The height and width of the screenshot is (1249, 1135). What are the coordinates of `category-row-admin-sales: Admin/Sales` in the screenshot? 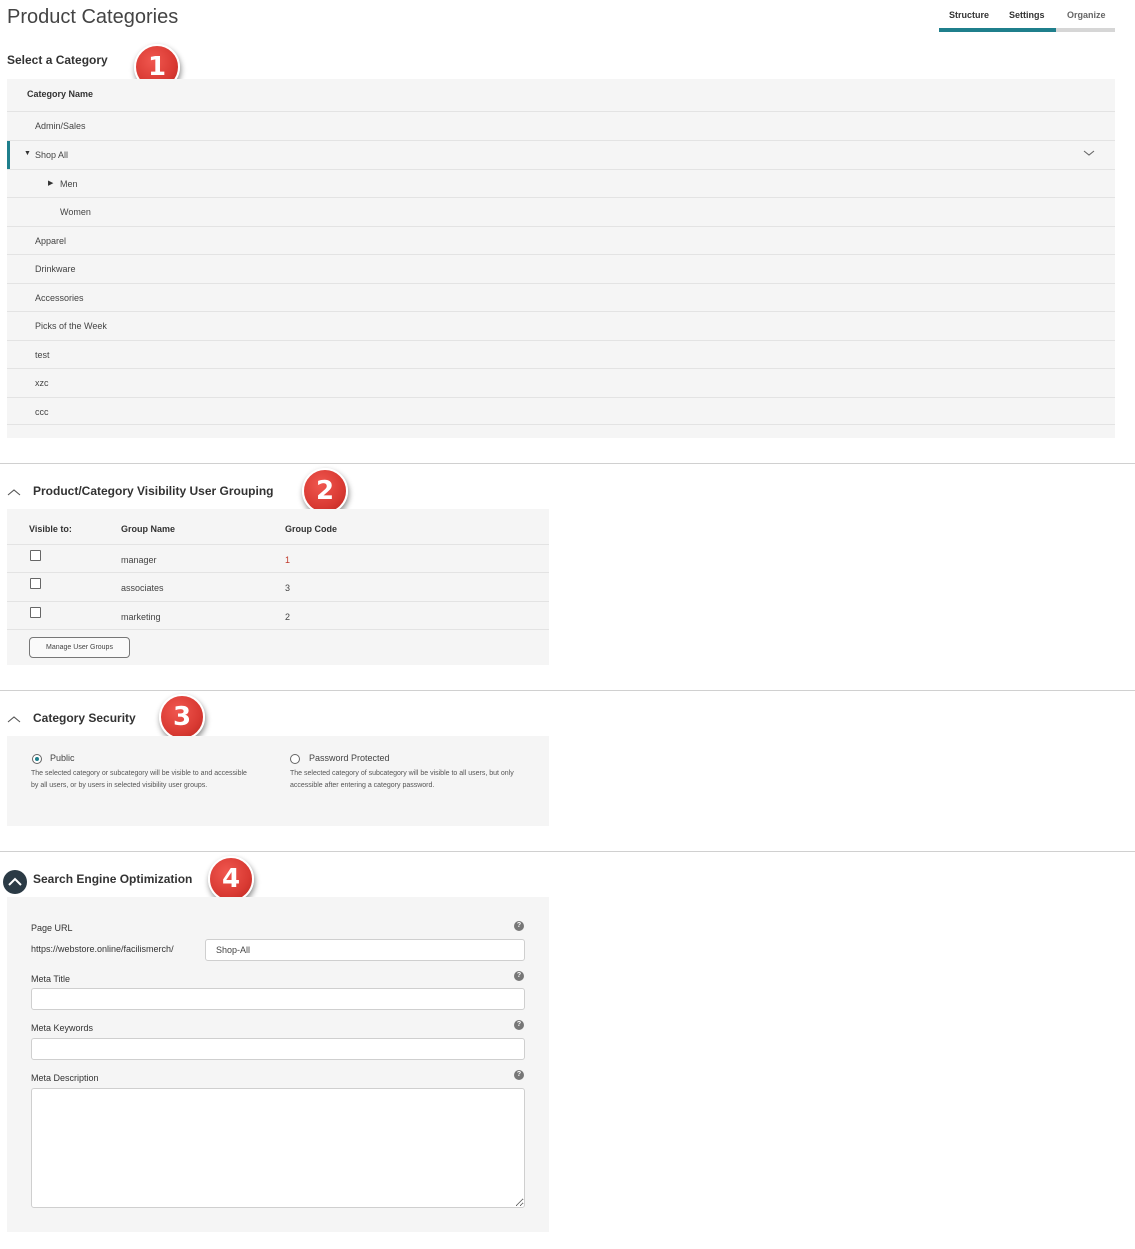 It's located at (561, 125).